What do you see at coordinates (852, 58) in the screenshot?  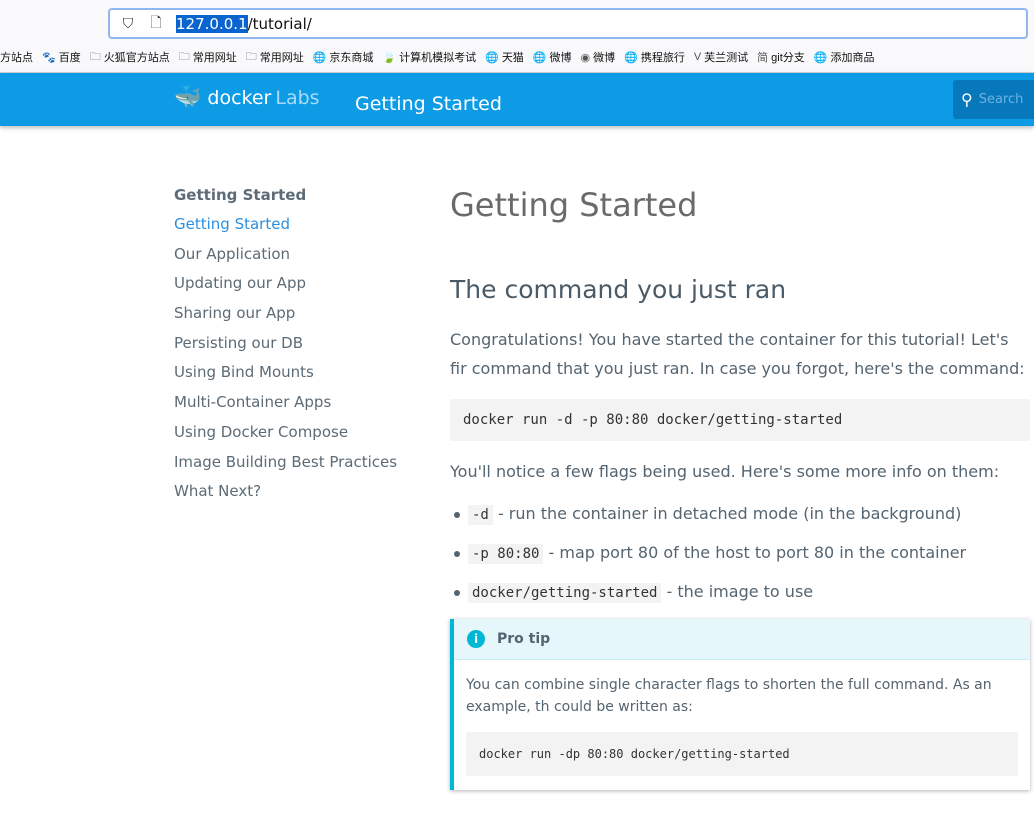 I see `bookmark-label: 添加商品` at bounding box center [852, 58].